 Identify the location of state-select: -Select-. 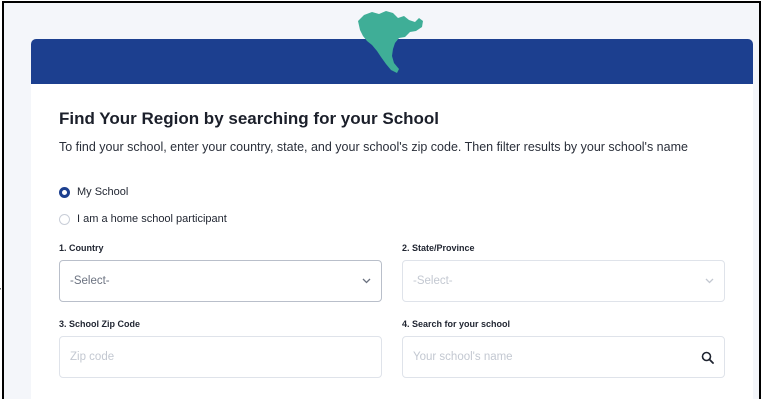
(563, 281).